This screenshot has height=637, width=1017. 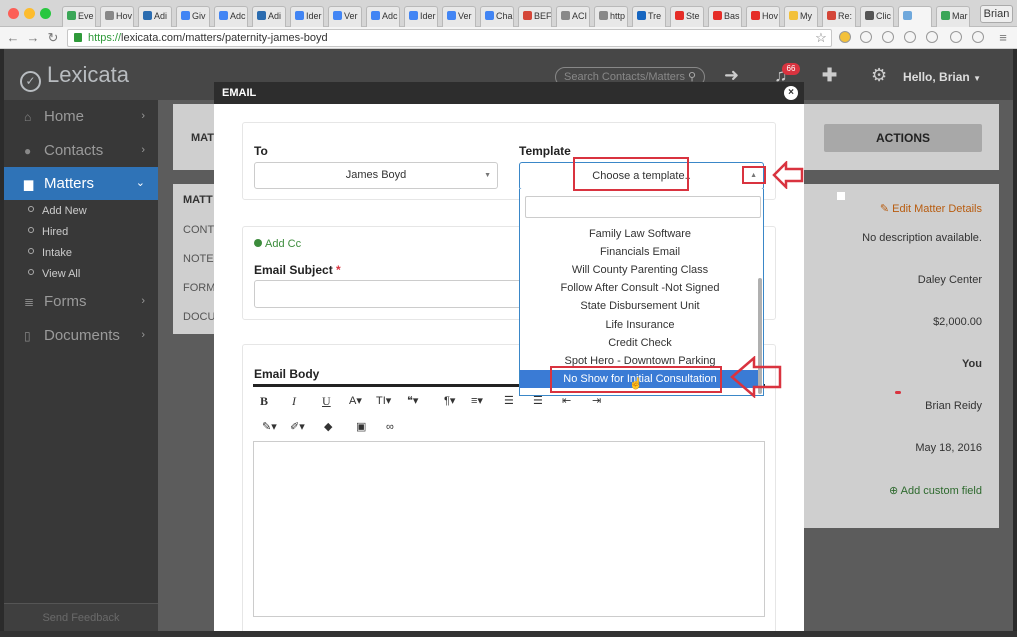 I want to click on email-body-editor, so click(x=509, y=529).